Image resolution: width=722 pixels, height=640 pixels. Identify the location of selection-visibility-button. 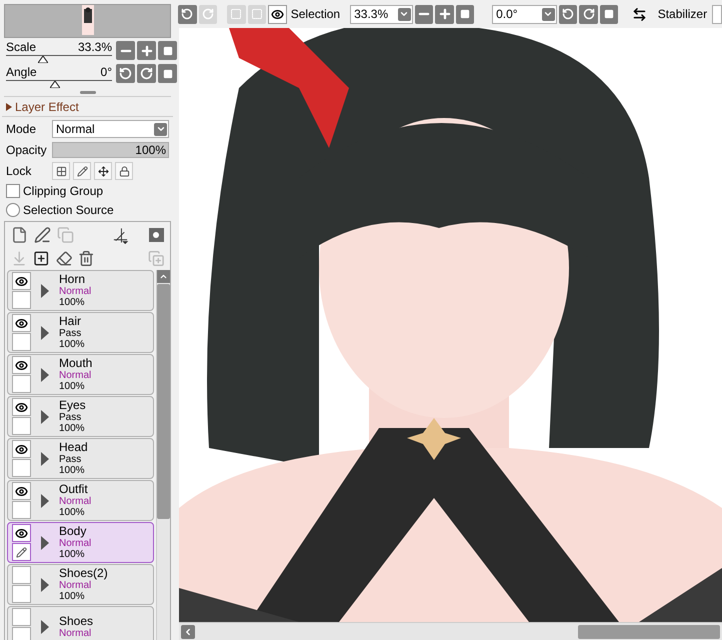
(277, 14).